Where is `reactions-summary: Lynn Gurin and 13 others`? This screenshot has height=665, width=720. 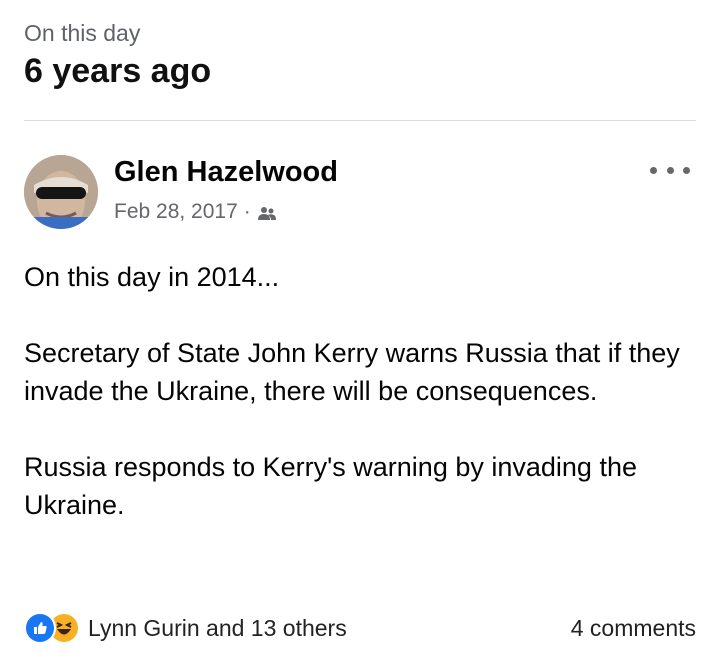 reactions-summary: Lynn Gurin and 13 others is located at coordinates (185, 628).